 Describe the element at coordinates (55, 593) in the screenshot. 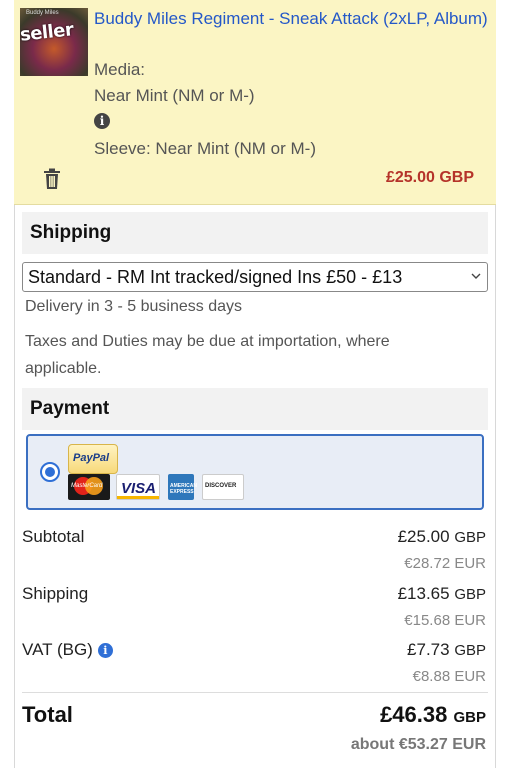

I see `shipping-cost-label: Shipping` at that location.